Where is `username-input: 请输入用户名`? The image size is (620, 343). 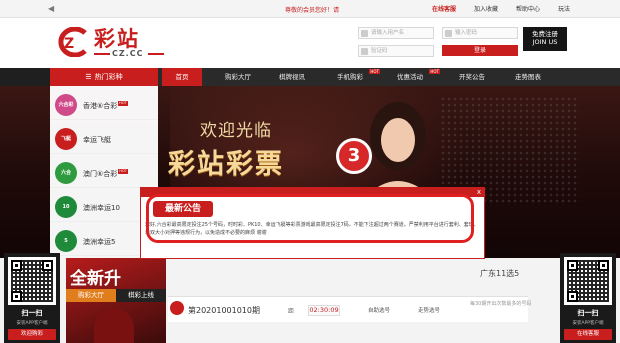
username-input: 请输入用户名 is located at coordinates (396, 33).